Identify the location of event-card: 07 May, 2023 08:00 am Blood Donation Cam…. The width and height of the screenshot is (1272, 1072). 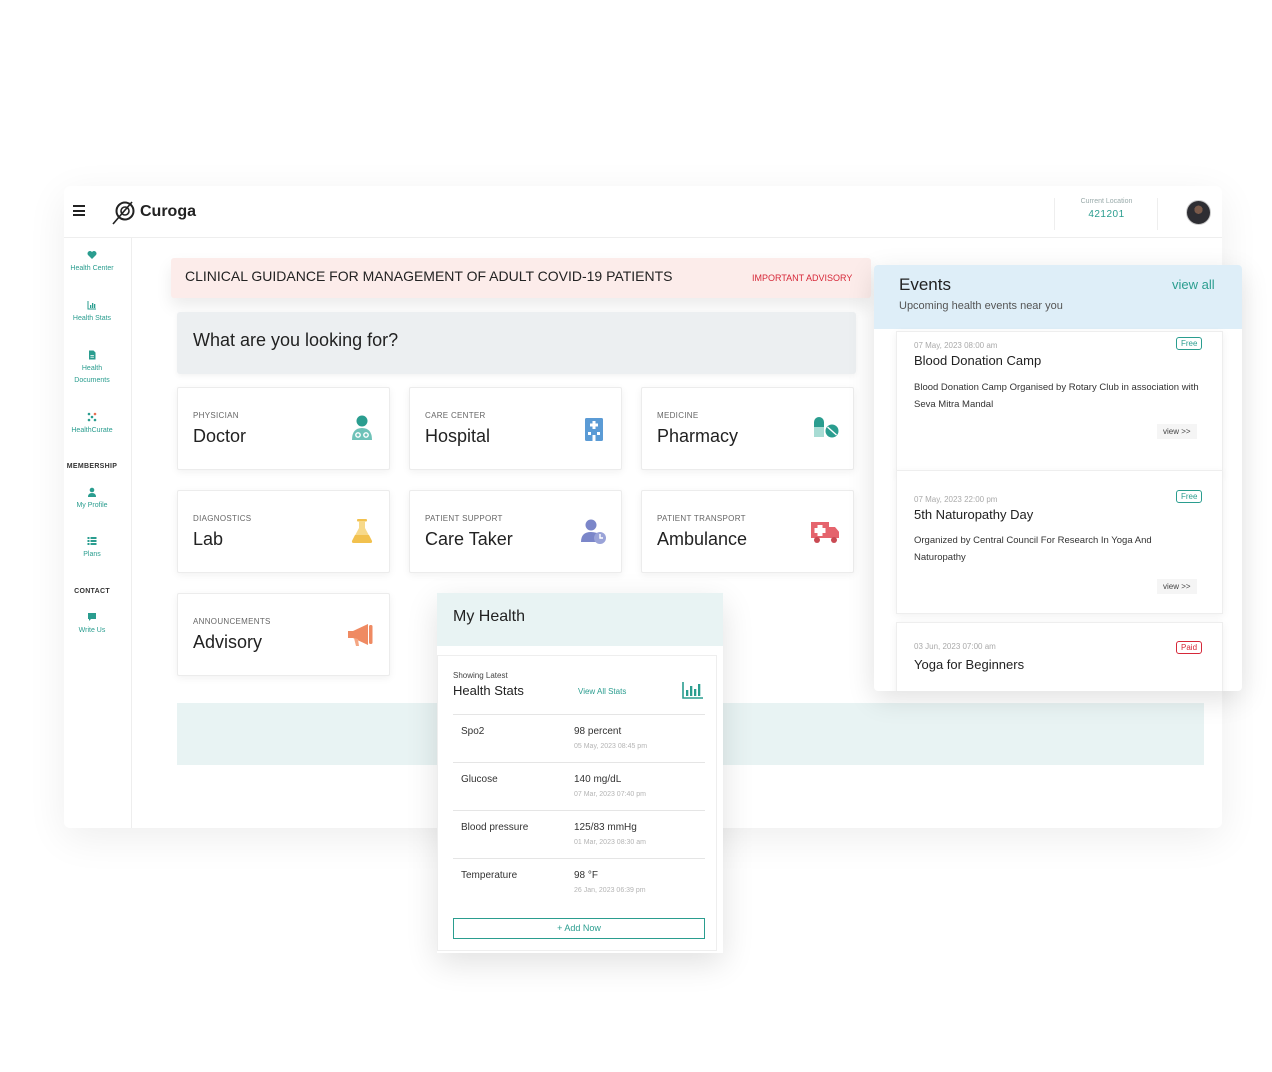
(1059, 403).